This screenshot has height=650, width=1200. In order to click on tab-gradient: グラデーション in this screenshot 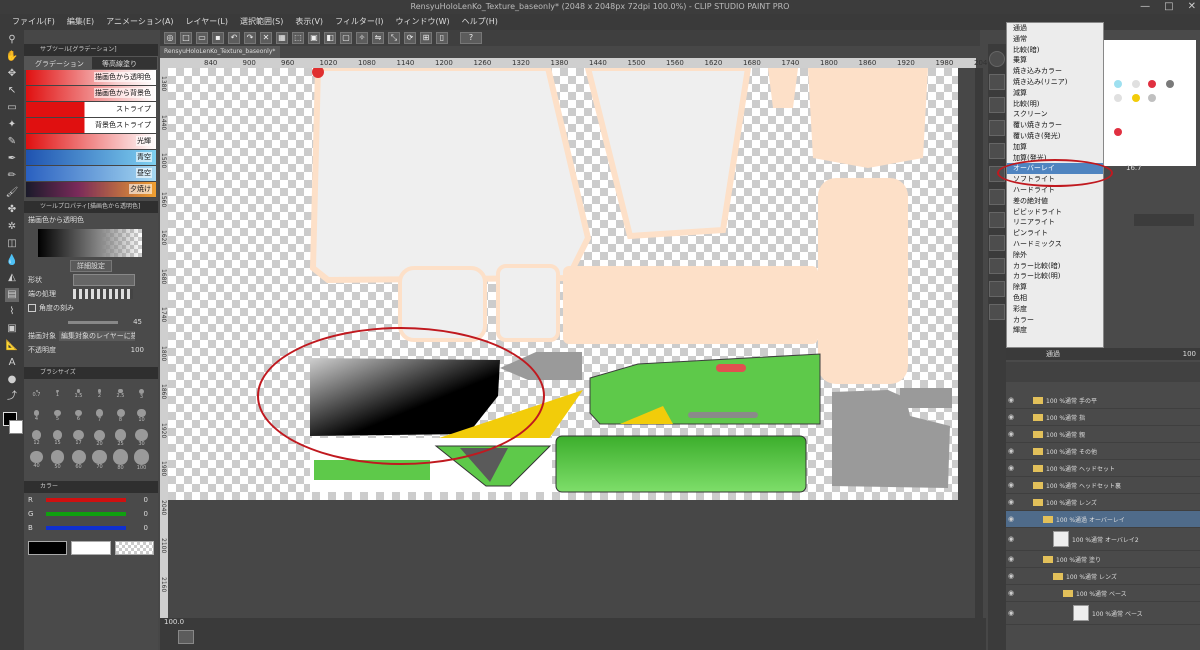, I will do `click(57, 63)`.